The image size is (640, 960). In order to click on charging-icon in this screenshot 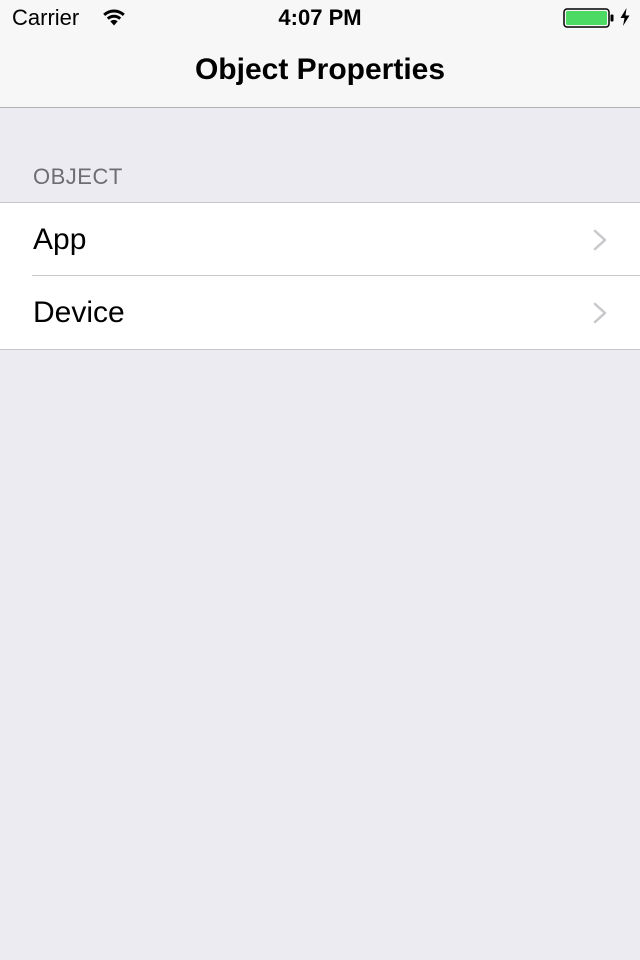, I will do `click(625, 17)`.